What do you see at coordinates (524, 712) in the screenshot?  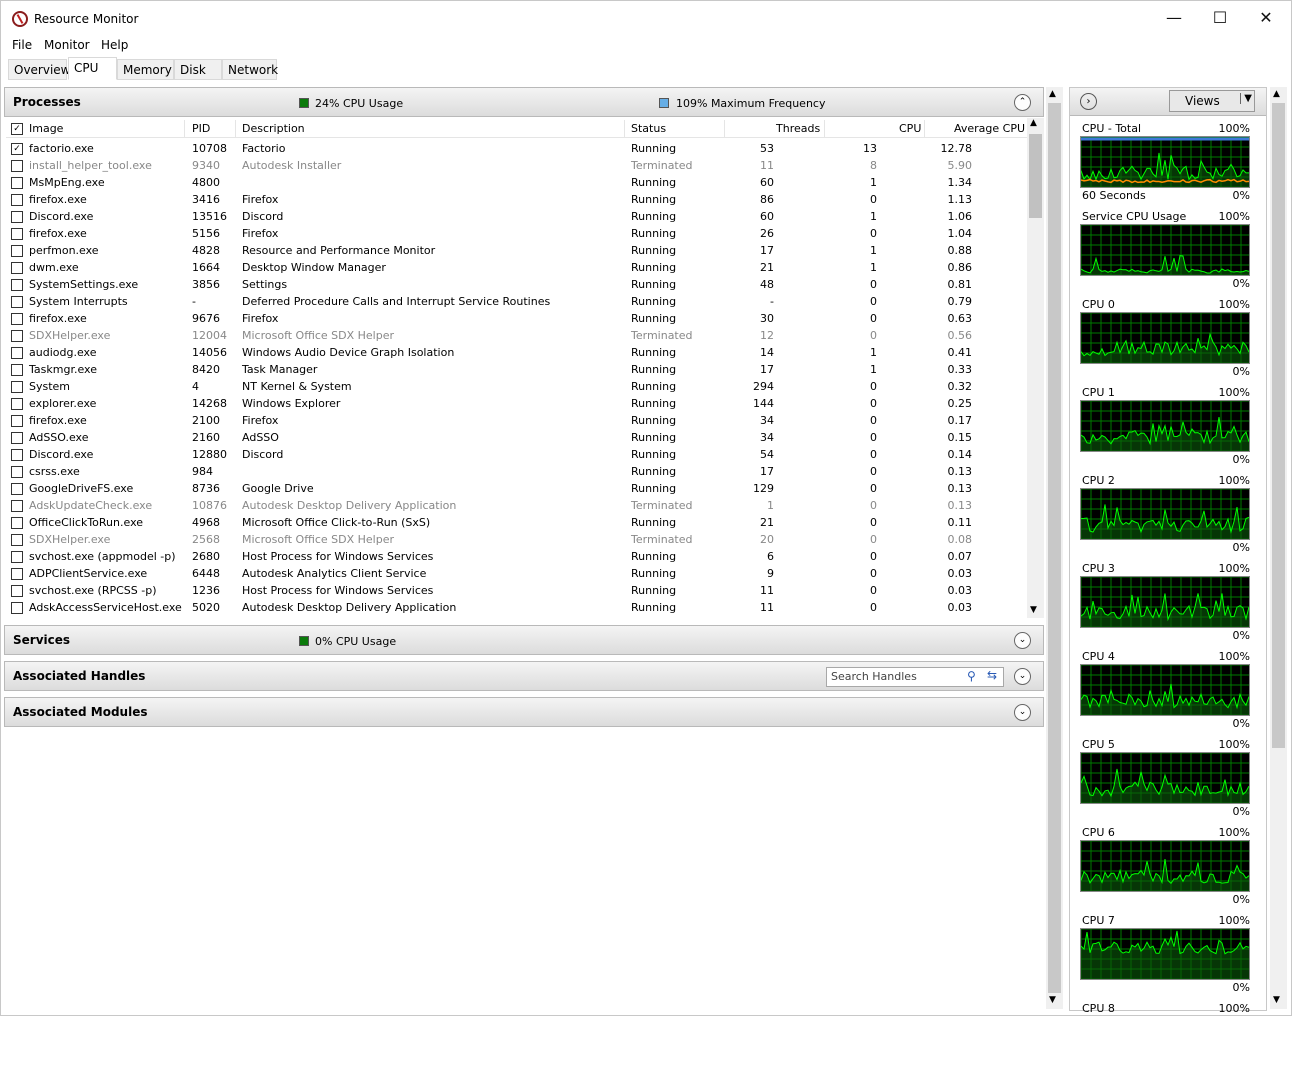 I see `modules-header: Associated Modules ⌄` at bounding box center [524, 712].